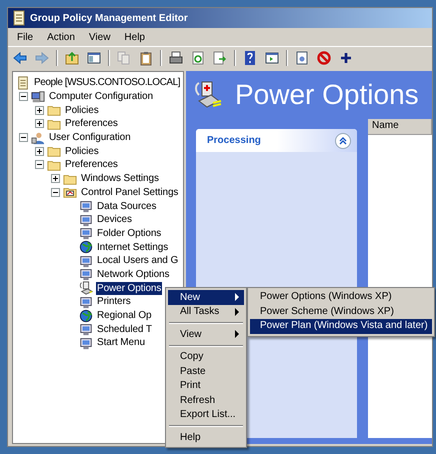  I want to click on column-header: Name, so click(400, 126).